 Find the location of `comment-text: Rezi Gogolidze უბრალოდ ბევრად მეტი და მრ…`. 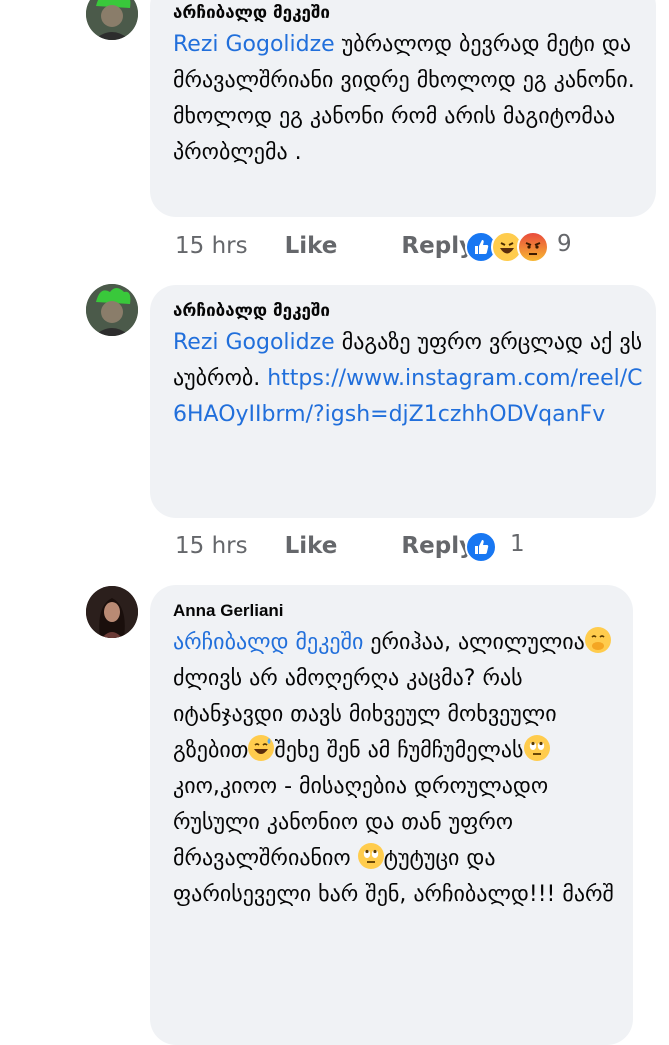

comment-text: Rezi Gogolidze უბრალოდ ბევრად მეტი და მრ… is located at coordinates (405, 99).